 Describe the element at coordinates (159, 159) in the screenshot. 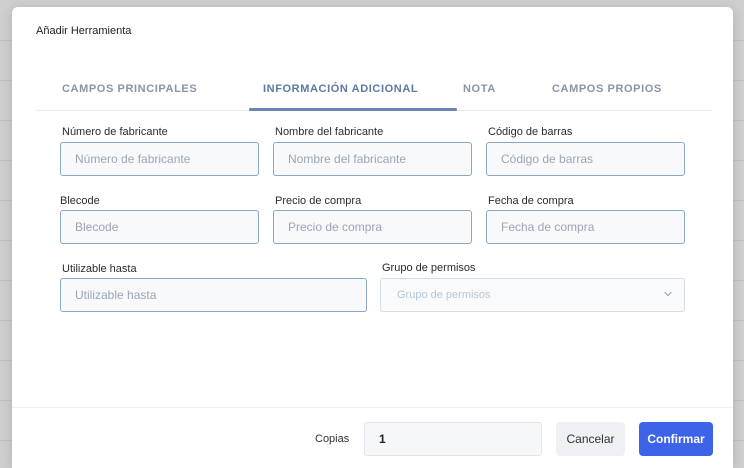

I see `manufacturer-number-input` at that location.